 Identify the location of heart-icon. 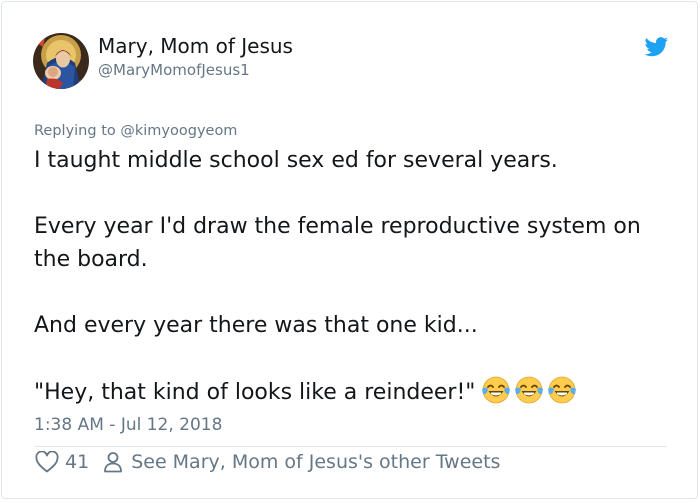
(47, 462).